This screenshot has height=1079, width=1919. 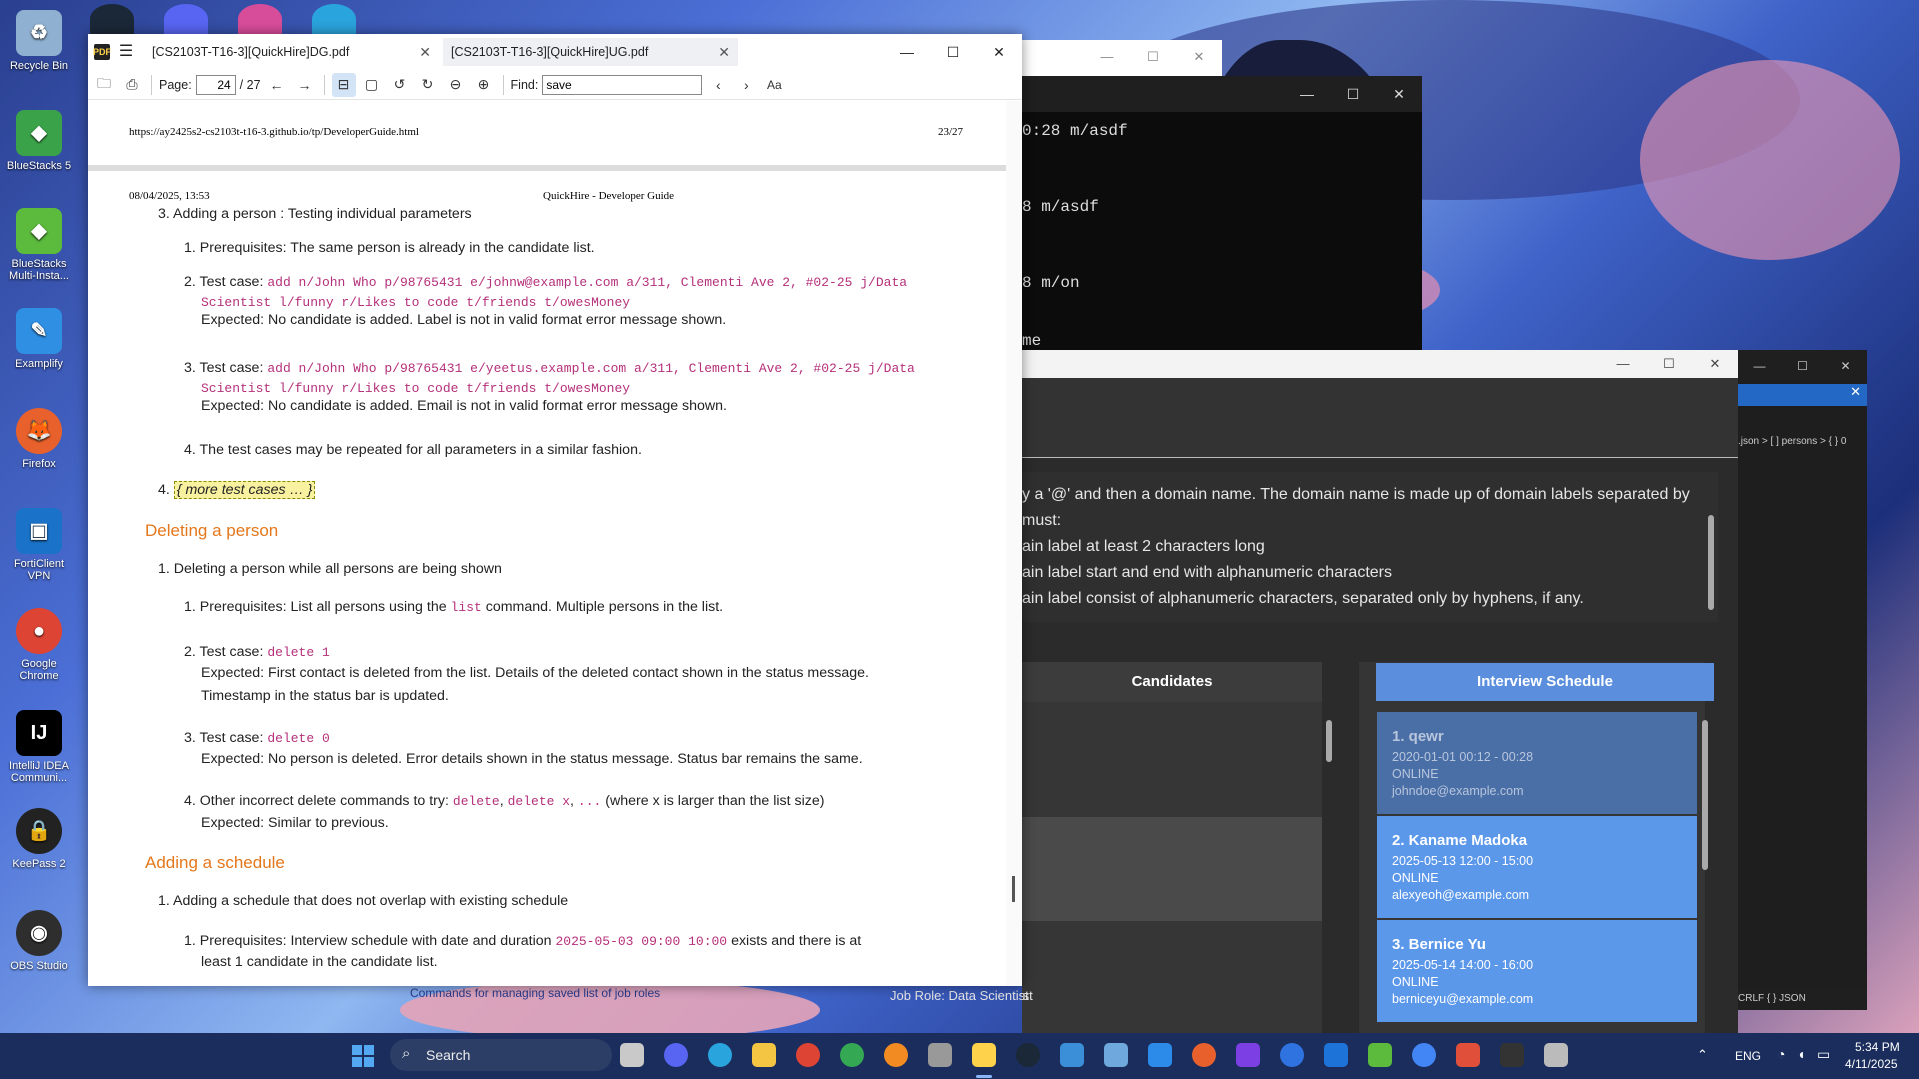 I want to click on volume-icon: ◖, so click(x=1801, y=1054).